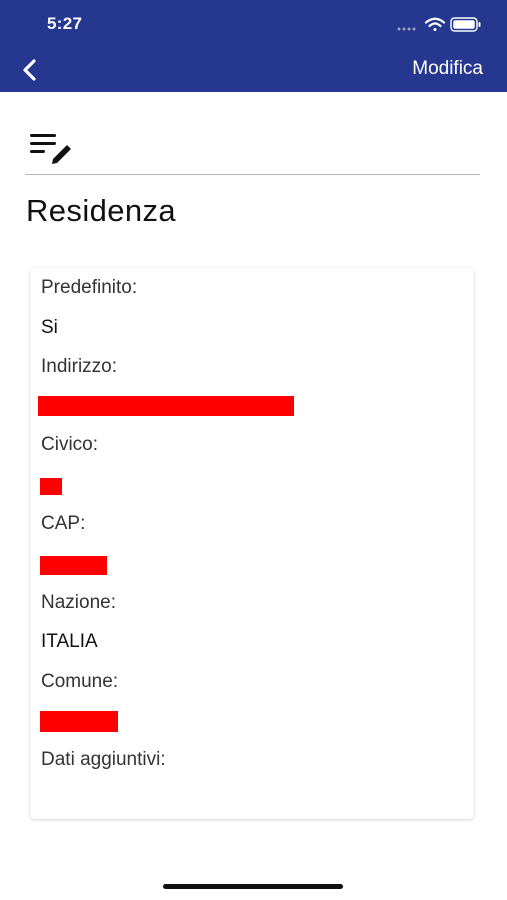 This screenshot has height=900, width=507. I want to click on municipality-label: Comune:, so click(80, 681).